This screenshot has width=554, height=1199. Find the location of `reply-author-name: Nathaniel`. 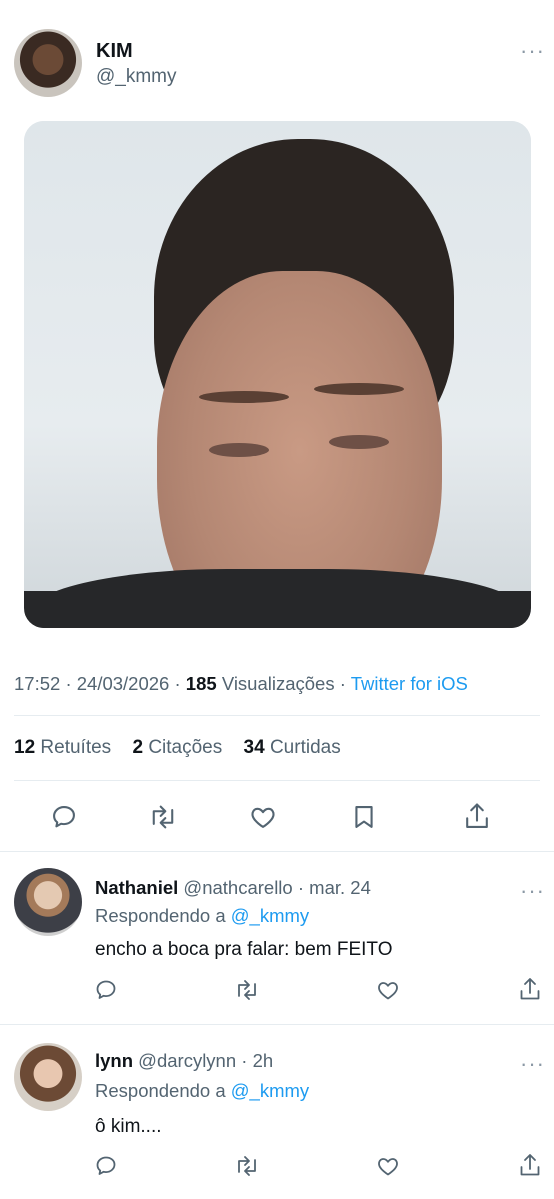

reply-author-name: Nathaniel is located at coordinates (136, 887).